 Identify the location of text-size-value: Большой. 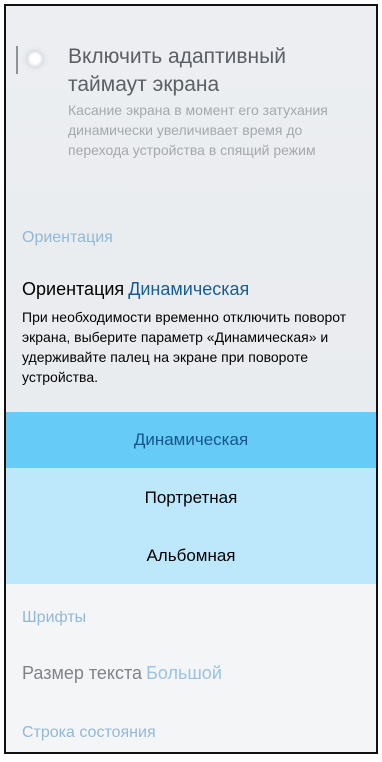
(184, 673).